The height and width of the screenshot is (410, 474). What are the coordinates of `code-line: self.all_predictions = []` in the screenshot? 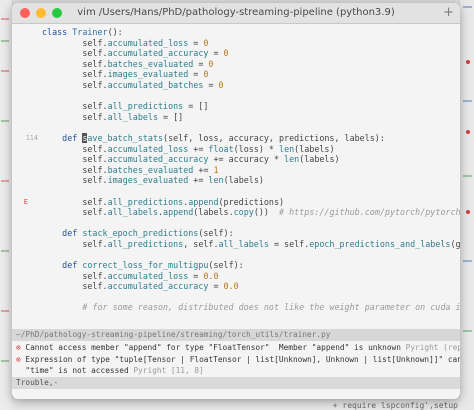 It's located at (236, 106).